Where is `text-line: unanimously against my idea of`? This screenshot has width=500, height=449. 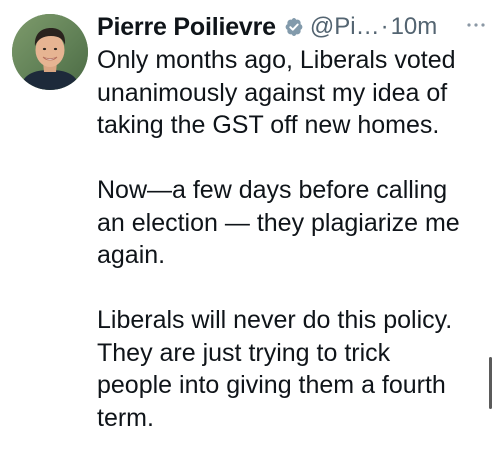 text-line: unanimously against my idea of is located at coordinates (272, 92).